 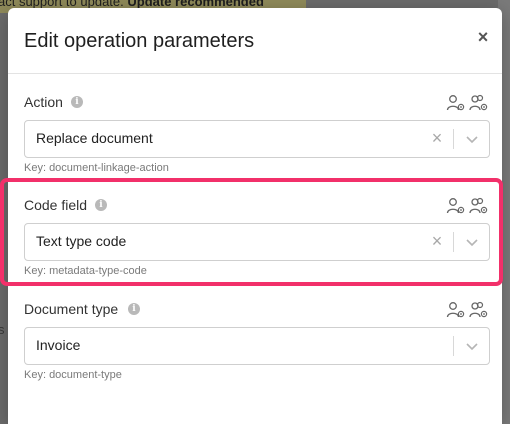 What do you see at coordinates (257, 207) in the screenshot?
I see `field-label-row: Code field i` at bounding box center [257, 207].